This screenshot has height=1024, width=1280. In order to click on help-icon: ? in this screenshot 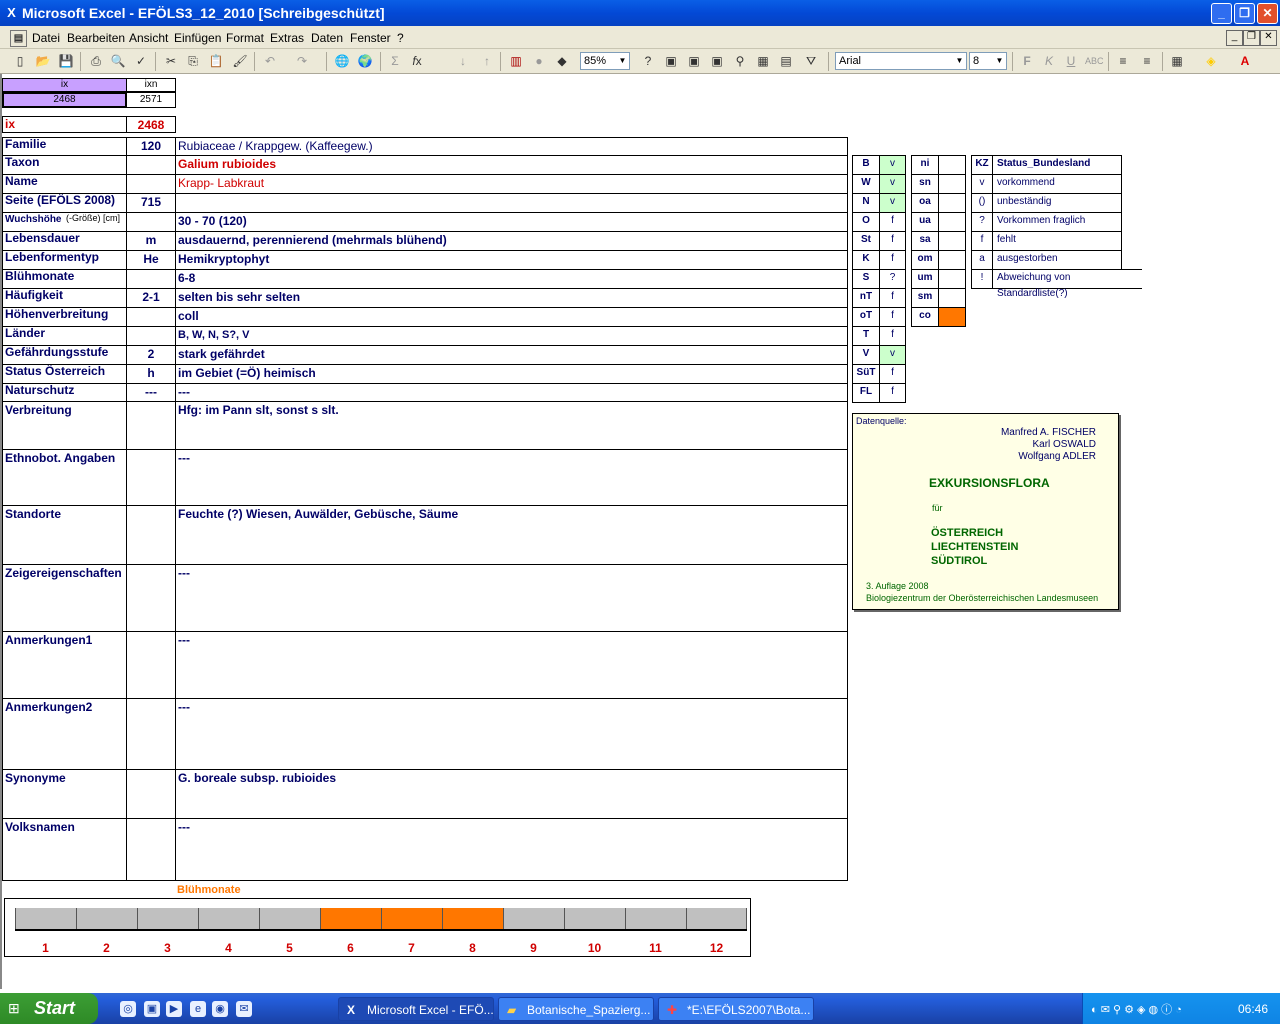, I will do `click(648, 61)`.